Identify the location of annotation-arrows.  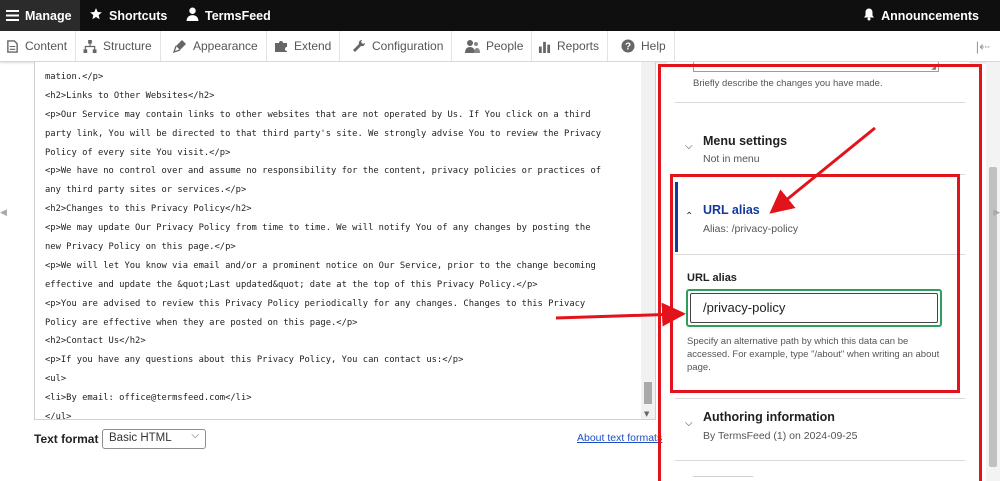
(715, 226).